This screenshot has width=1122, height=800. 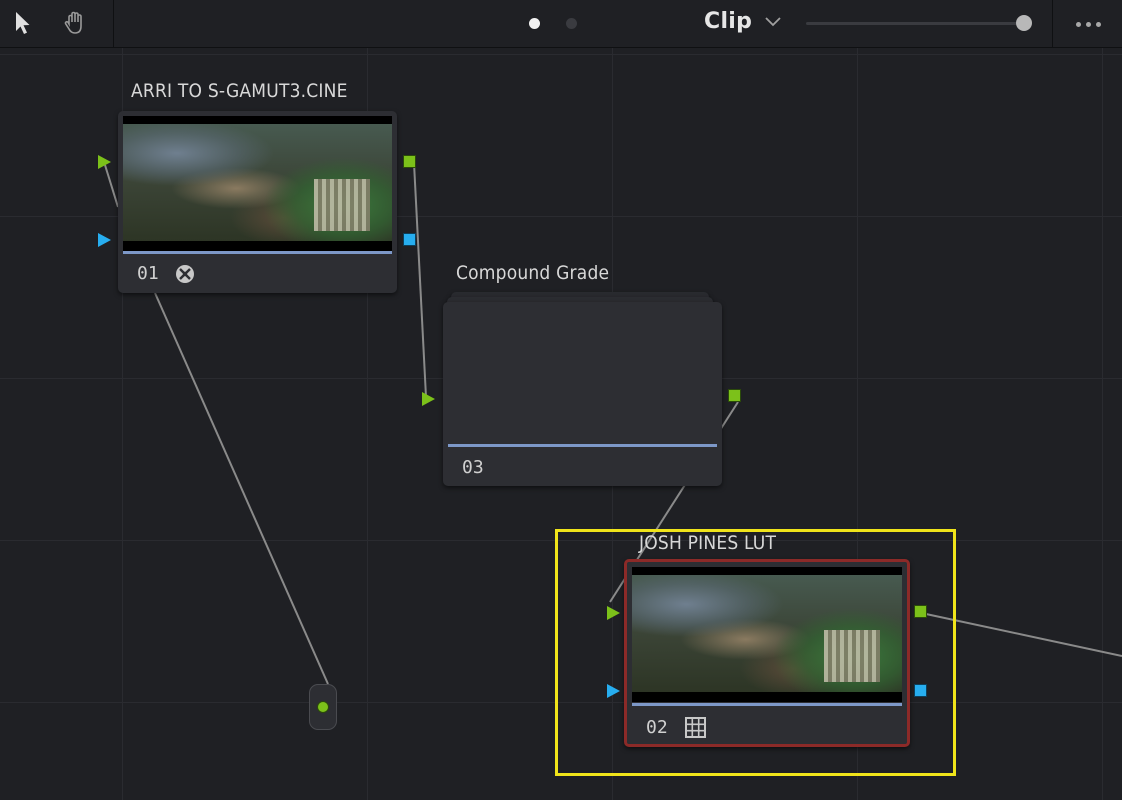 What do you see at coordinates (920, 690) in the screenshot?
I see `node-02-alpha-output` at bounding box center [920, 690].